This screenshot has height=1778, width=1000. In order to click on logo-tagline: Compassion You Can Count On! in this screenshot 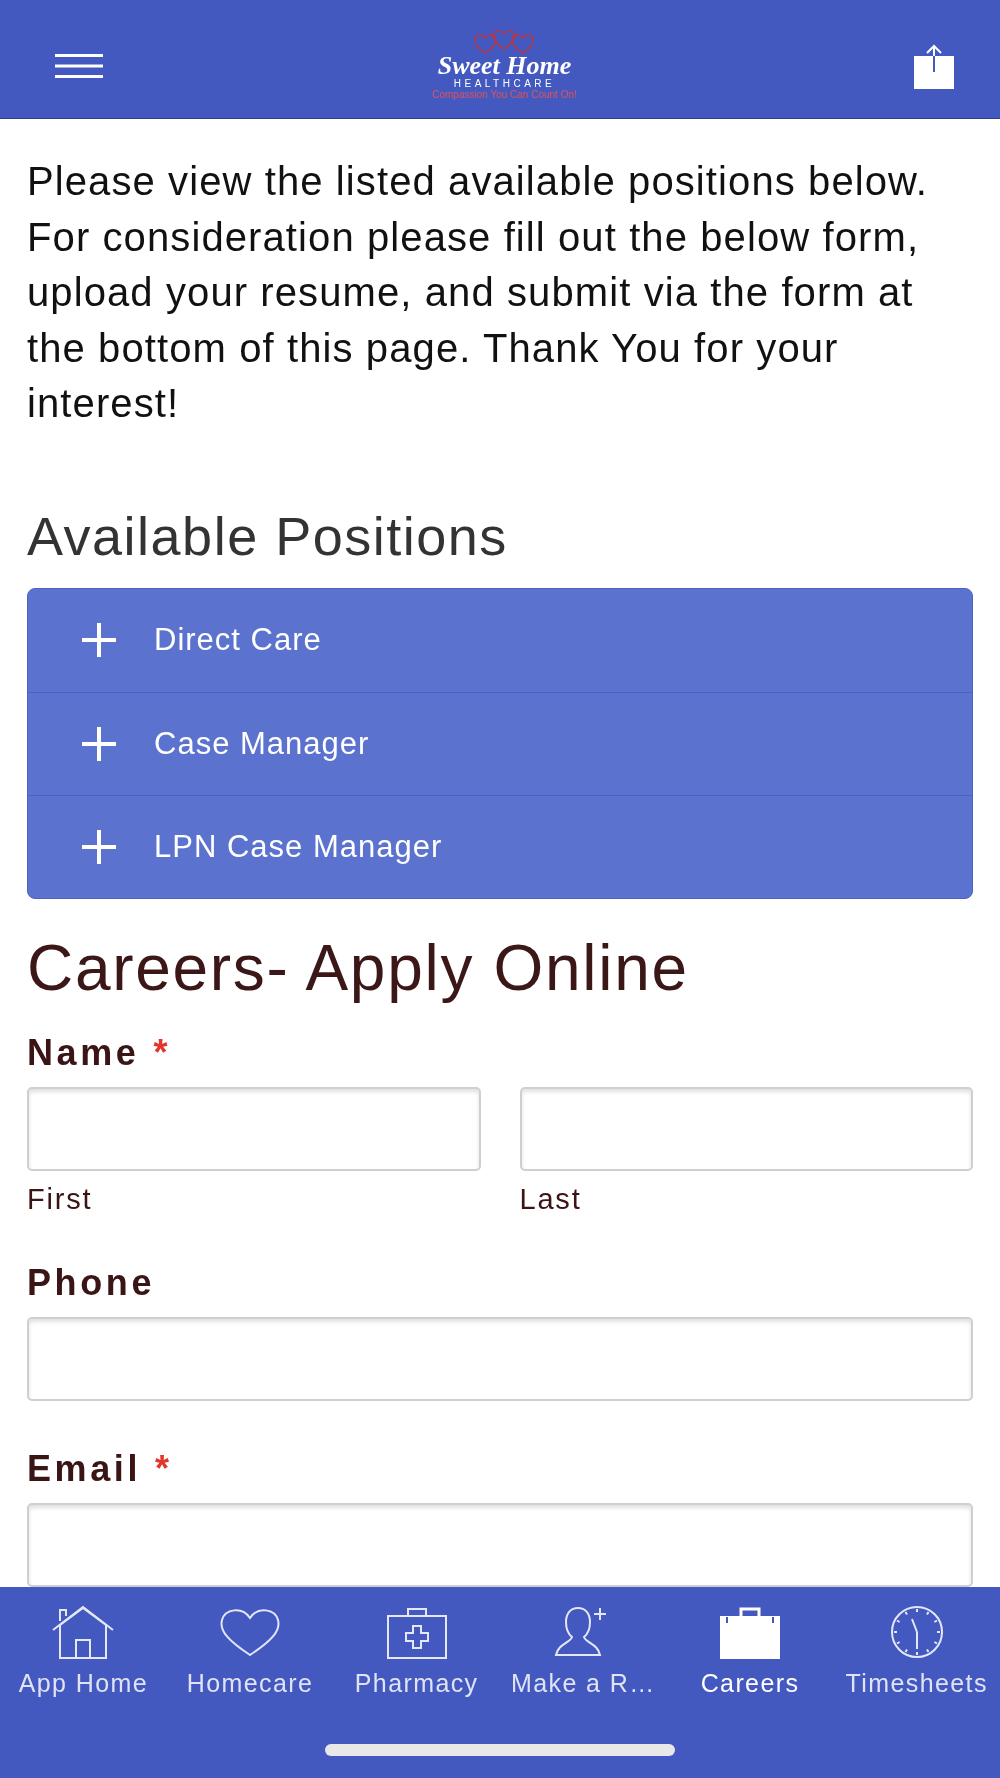, I will do `click(504, 94)`.